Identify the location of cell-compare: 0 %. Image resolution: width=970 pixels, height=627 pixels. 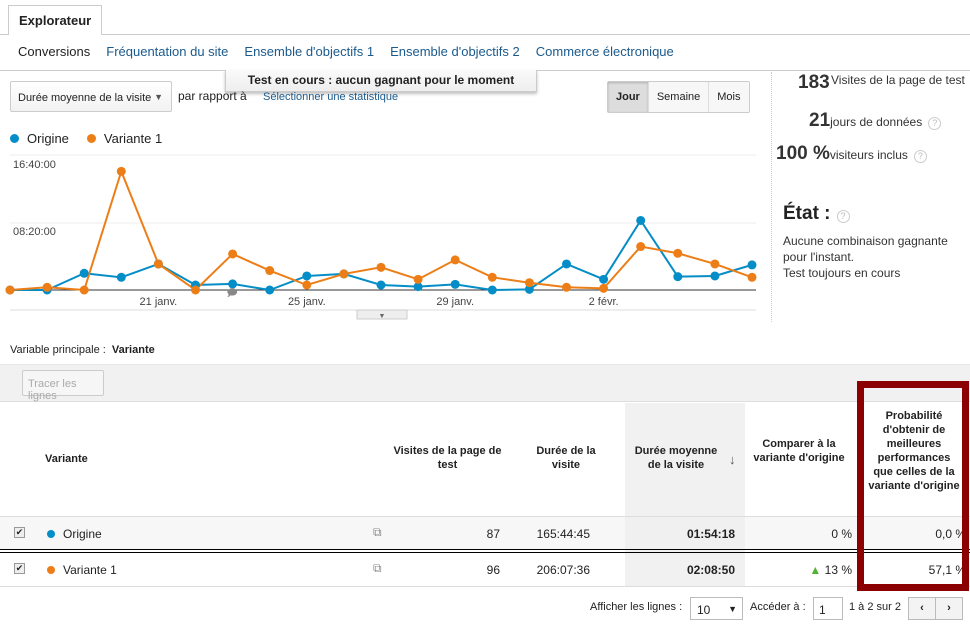
(841, 534).